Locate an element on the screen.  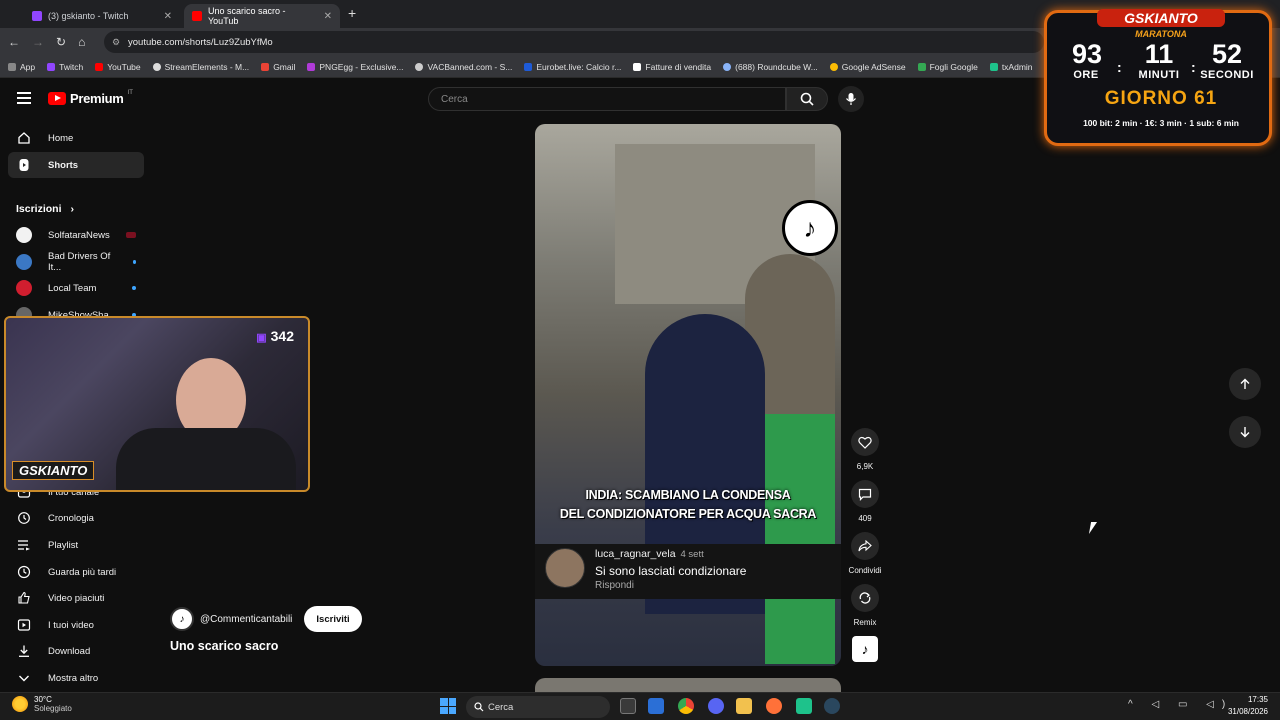
live-indicator is located at coordinates (131, 235).